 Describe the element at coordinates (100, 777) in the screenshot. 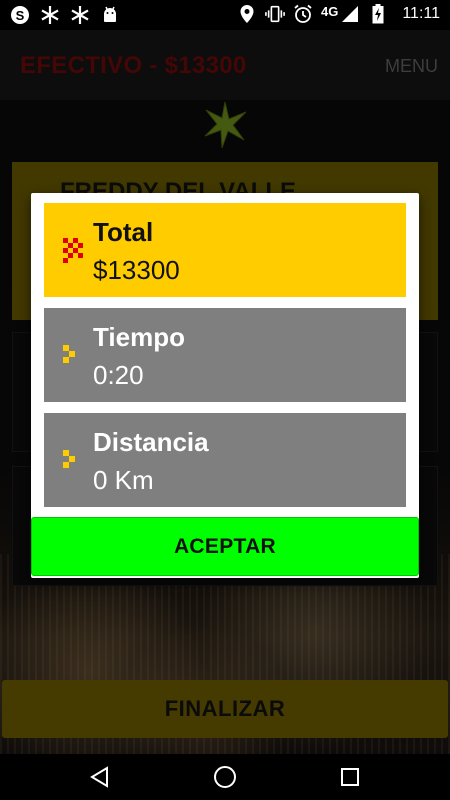

I see `back-icon` at that location.